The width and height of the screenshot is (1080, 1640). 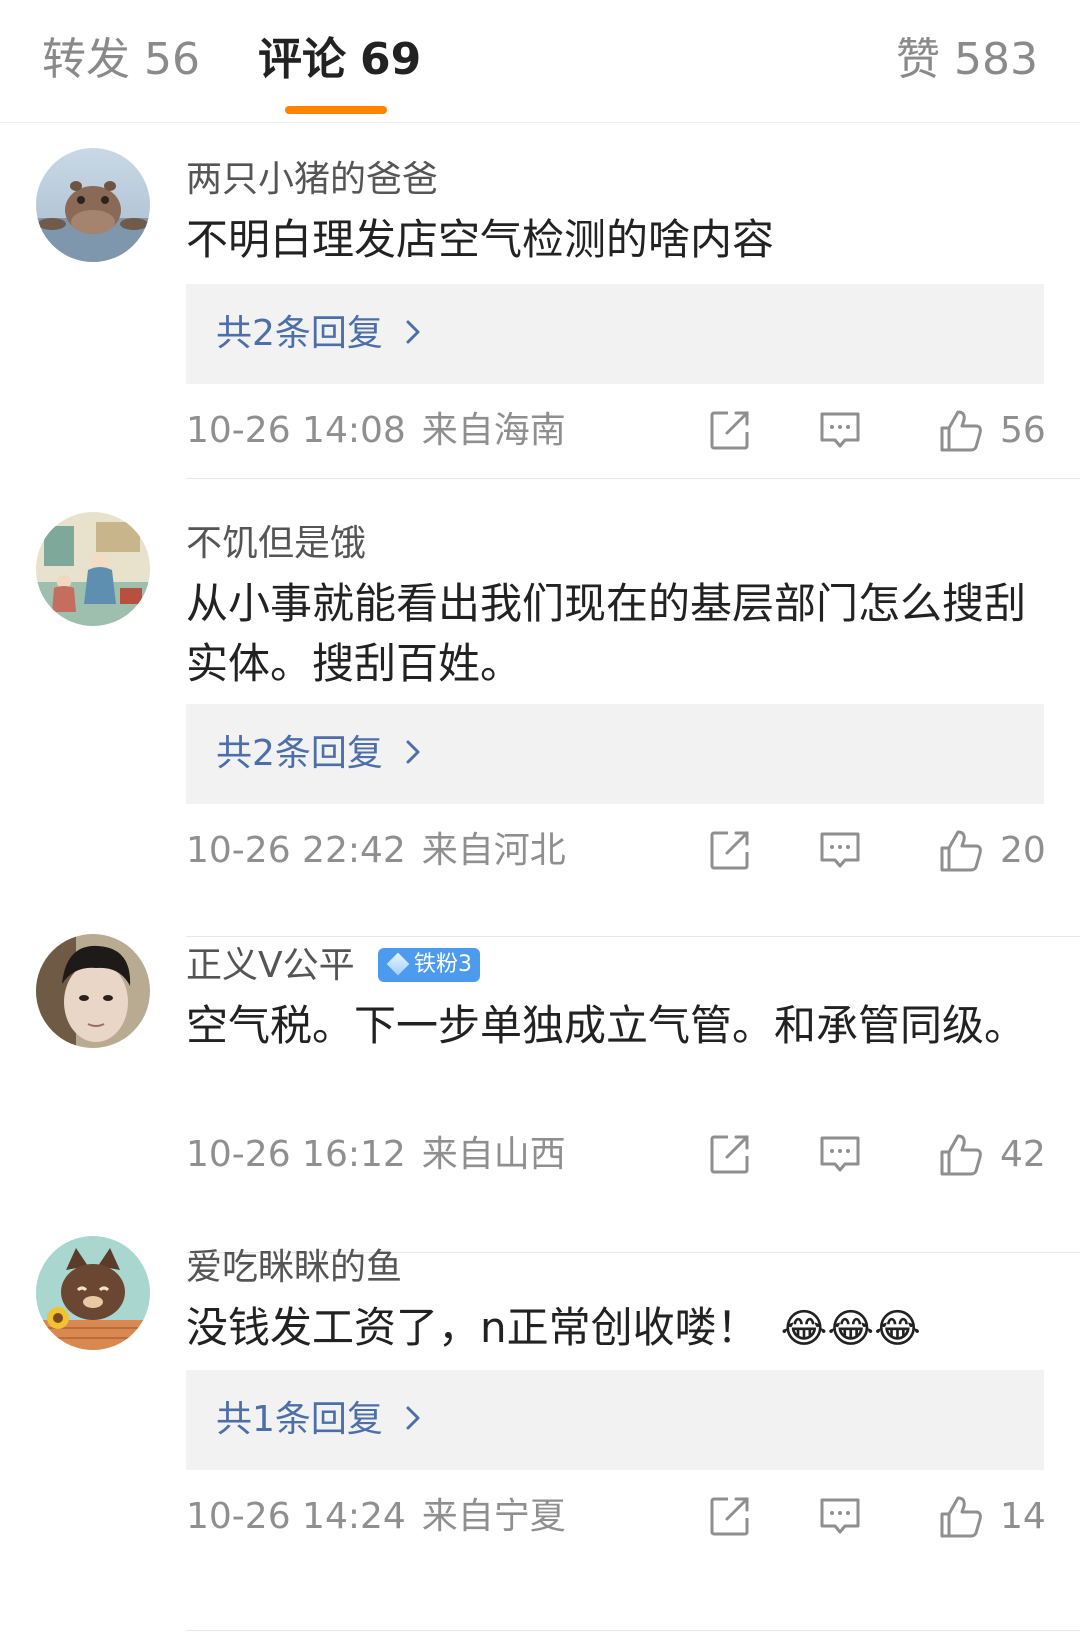 I want to click on comment-text: 不明白理发店空气检测的啥内容, so click(x=480, y=239).